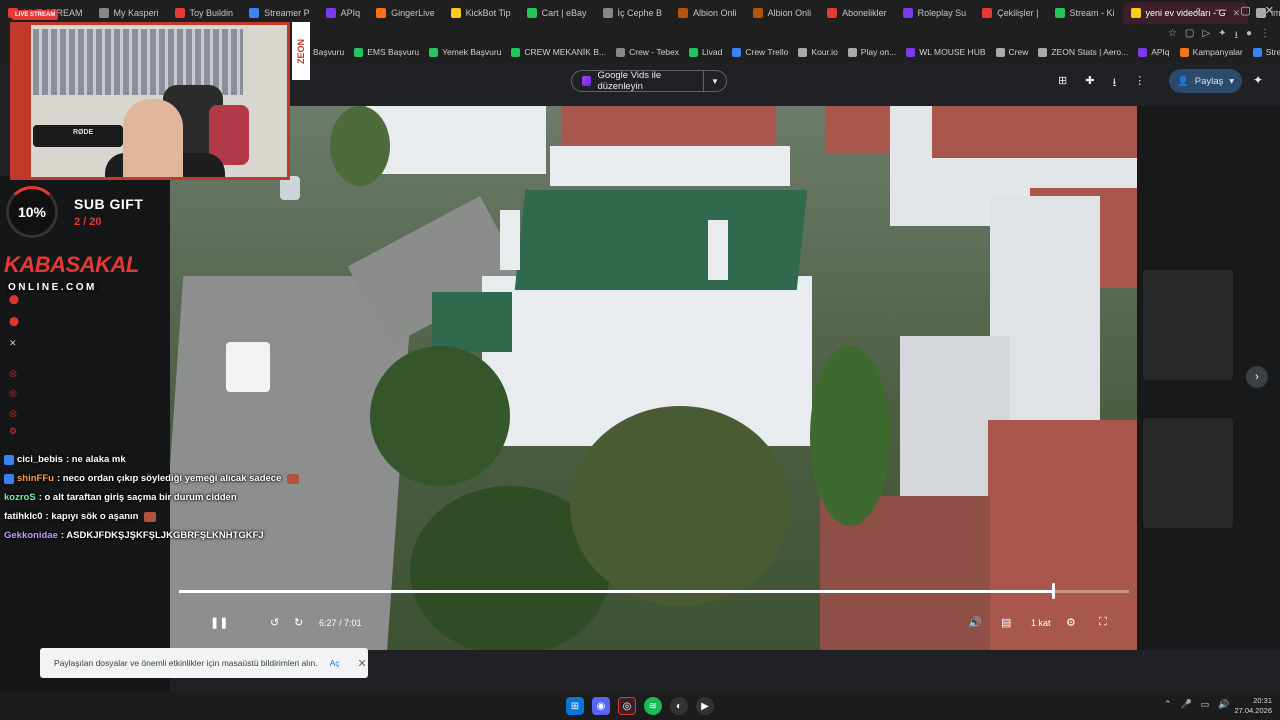  I want to click on google-vids-button: Google Vids ile düzenleyin ▼, so click(649, 81).